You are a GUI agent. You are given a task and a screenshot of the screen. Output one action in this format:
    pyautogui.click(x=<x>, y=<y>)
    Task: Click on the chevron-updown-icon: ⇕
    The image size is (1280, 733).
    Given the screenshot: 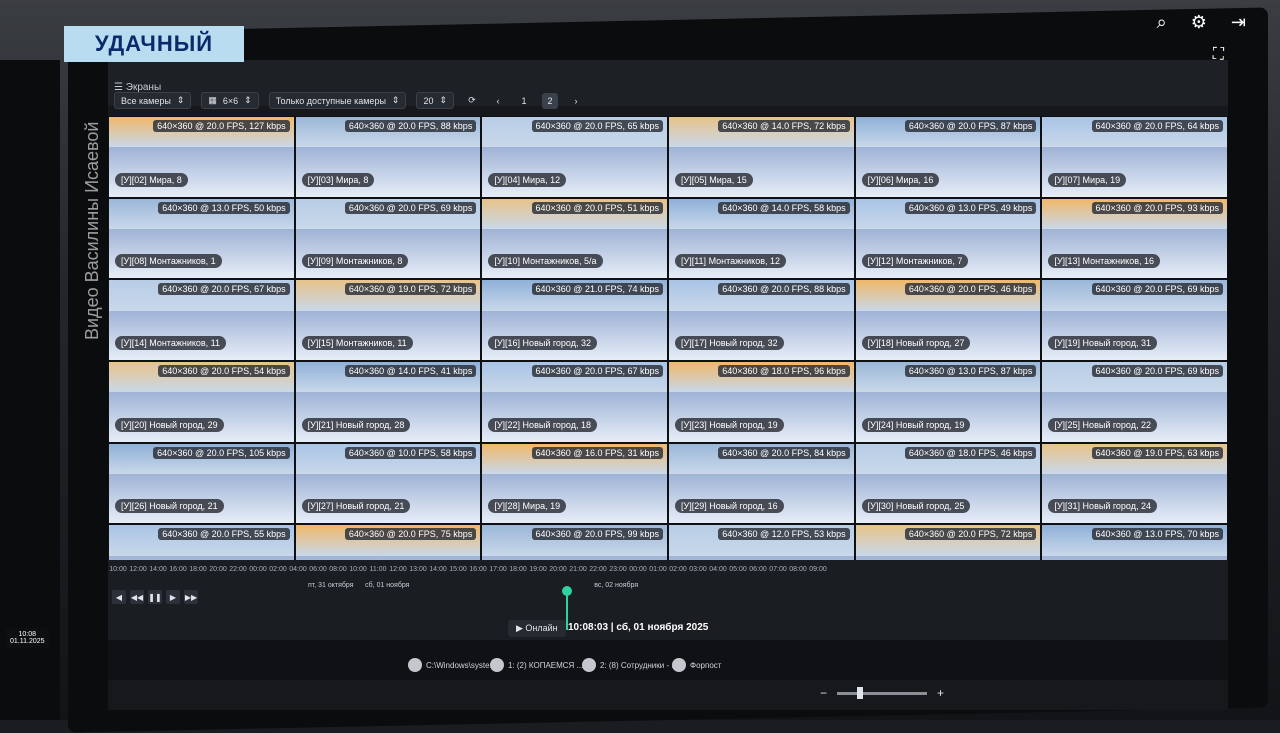 What is the action you would take?
    pyautogui.click(x=180, y=100)
    